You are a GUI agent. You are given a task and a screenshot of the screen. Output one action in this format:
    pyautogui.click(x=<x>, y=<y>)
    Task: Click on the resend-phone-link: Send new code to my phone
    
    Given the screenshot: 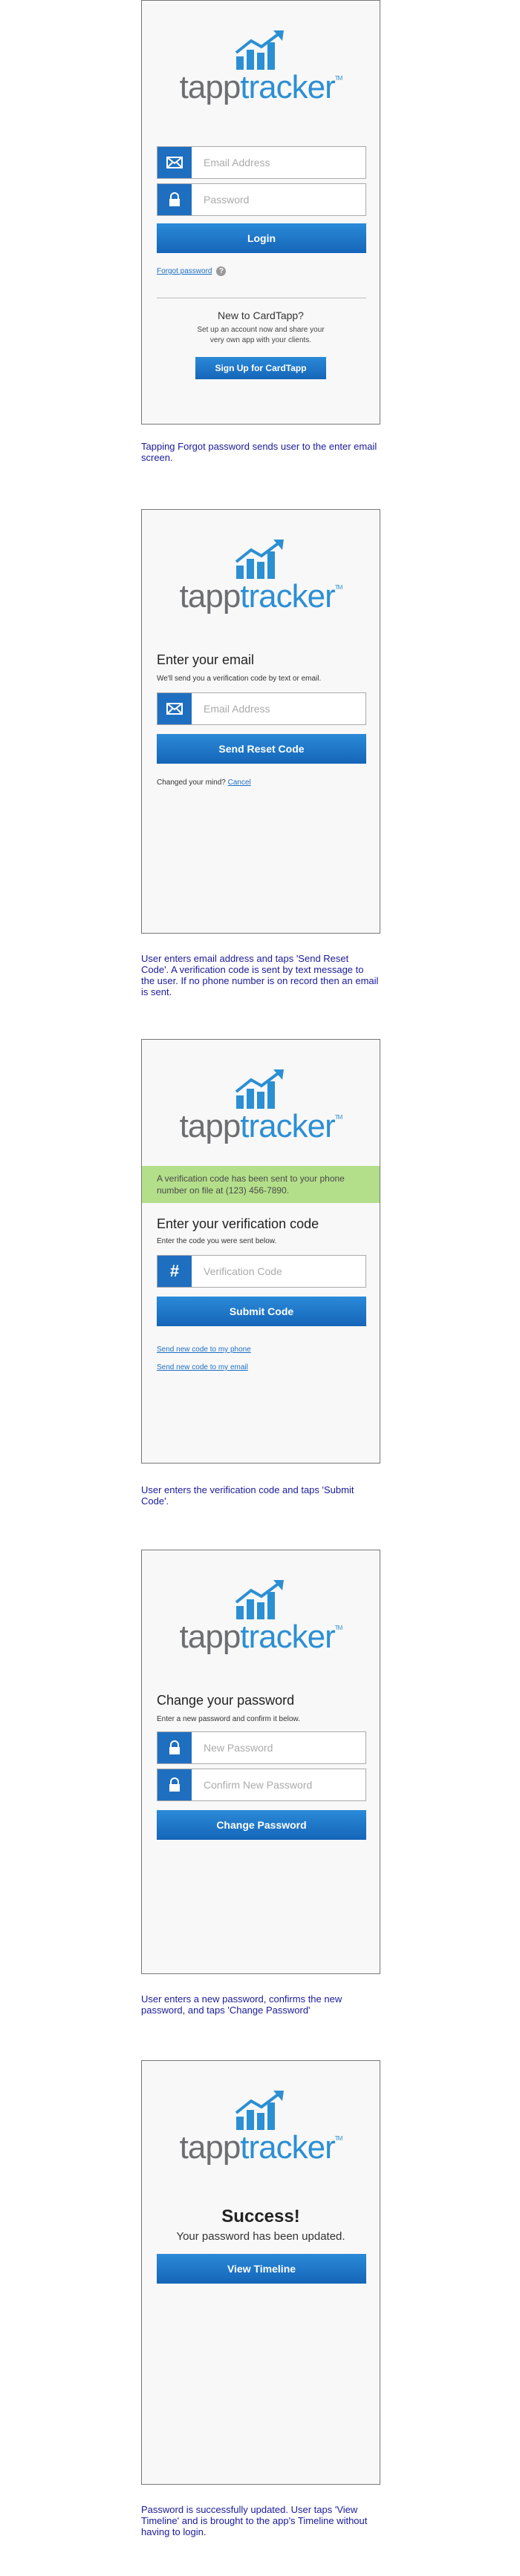 What is the action you would take?
    pyautogui.click(x=204, y=1350)
    